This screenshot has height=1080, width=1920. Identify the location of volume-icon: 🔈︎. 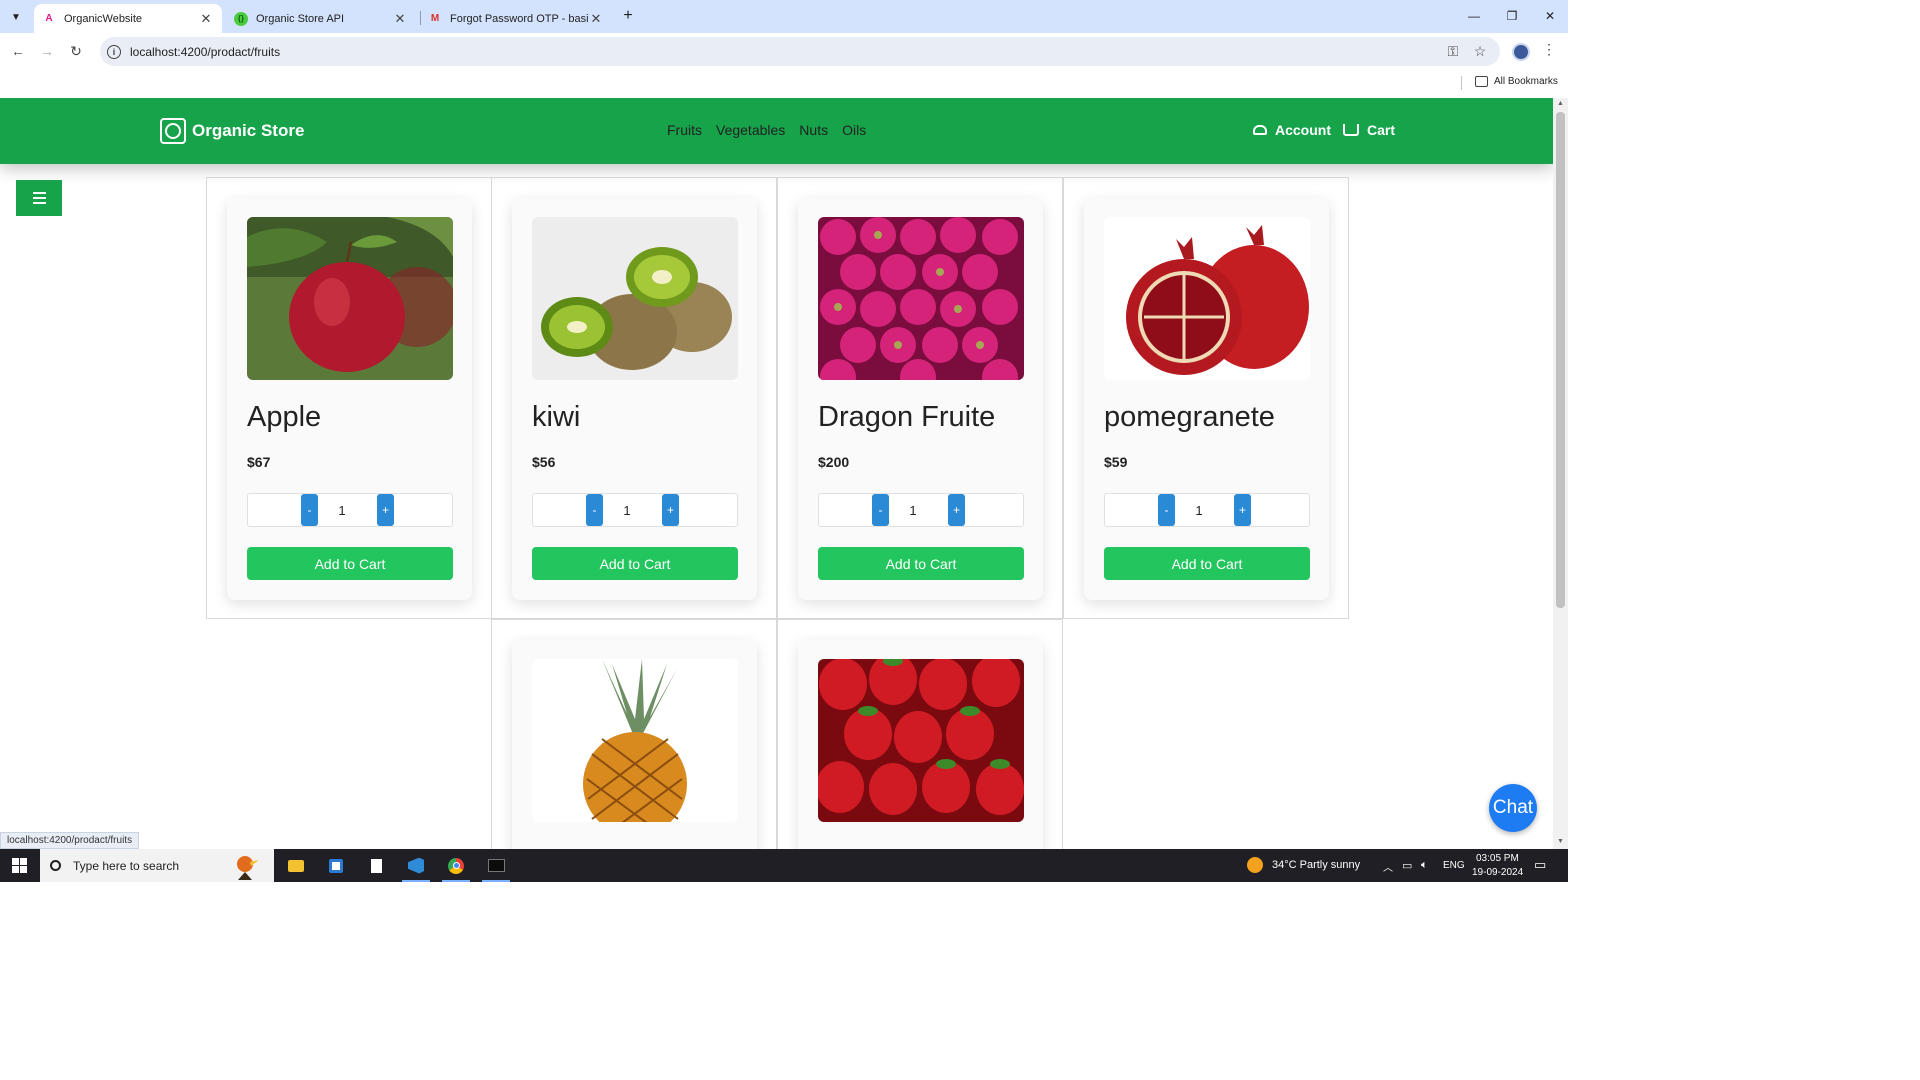
(1424, 865).